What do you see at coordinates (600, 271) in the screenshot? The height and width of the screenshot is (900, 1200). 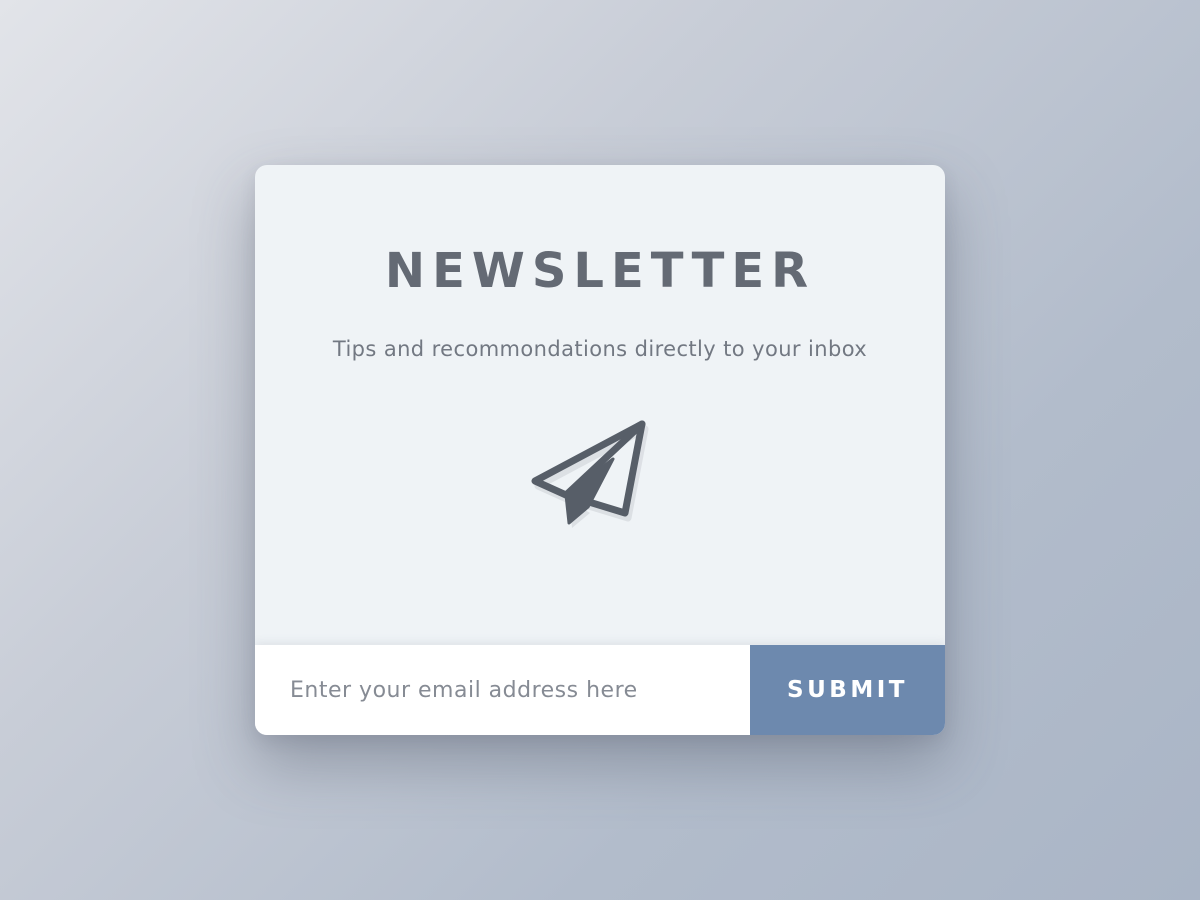 I see `newsletter-title: NEWSLETTER` at bounding box center [600, 271].